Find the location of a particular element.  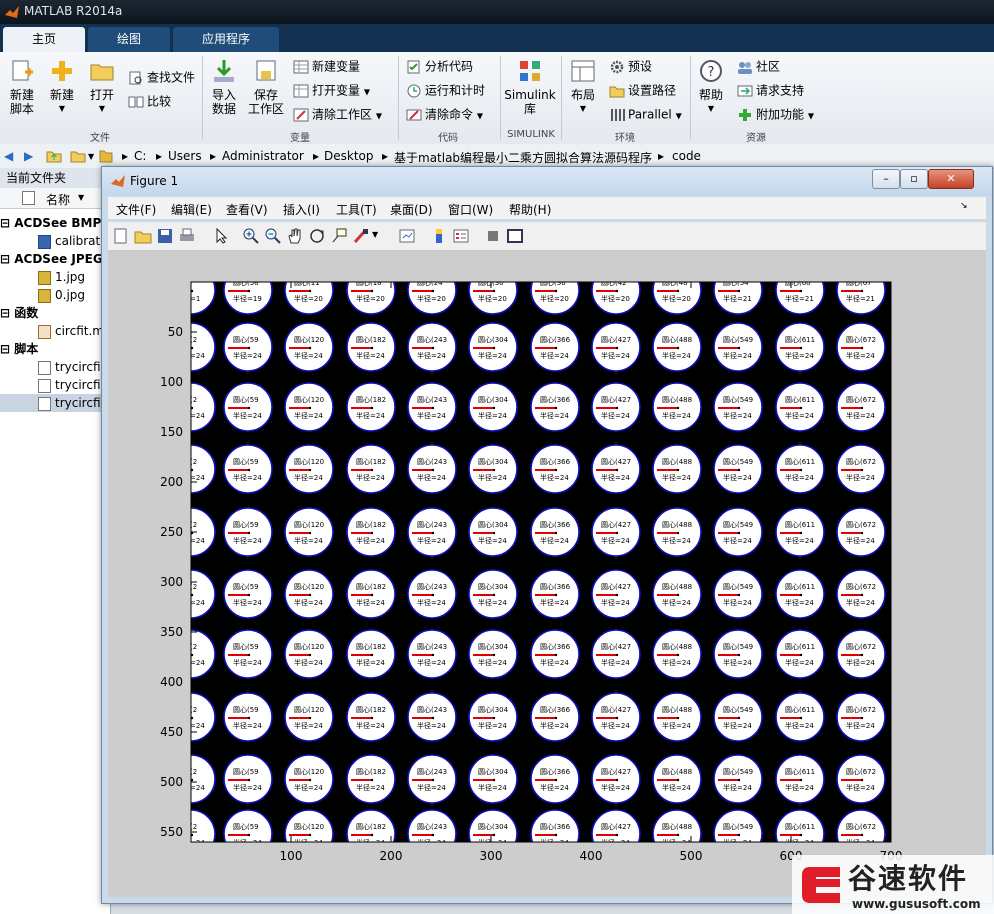

new-figure-icon is located at coordinates (121, 236).